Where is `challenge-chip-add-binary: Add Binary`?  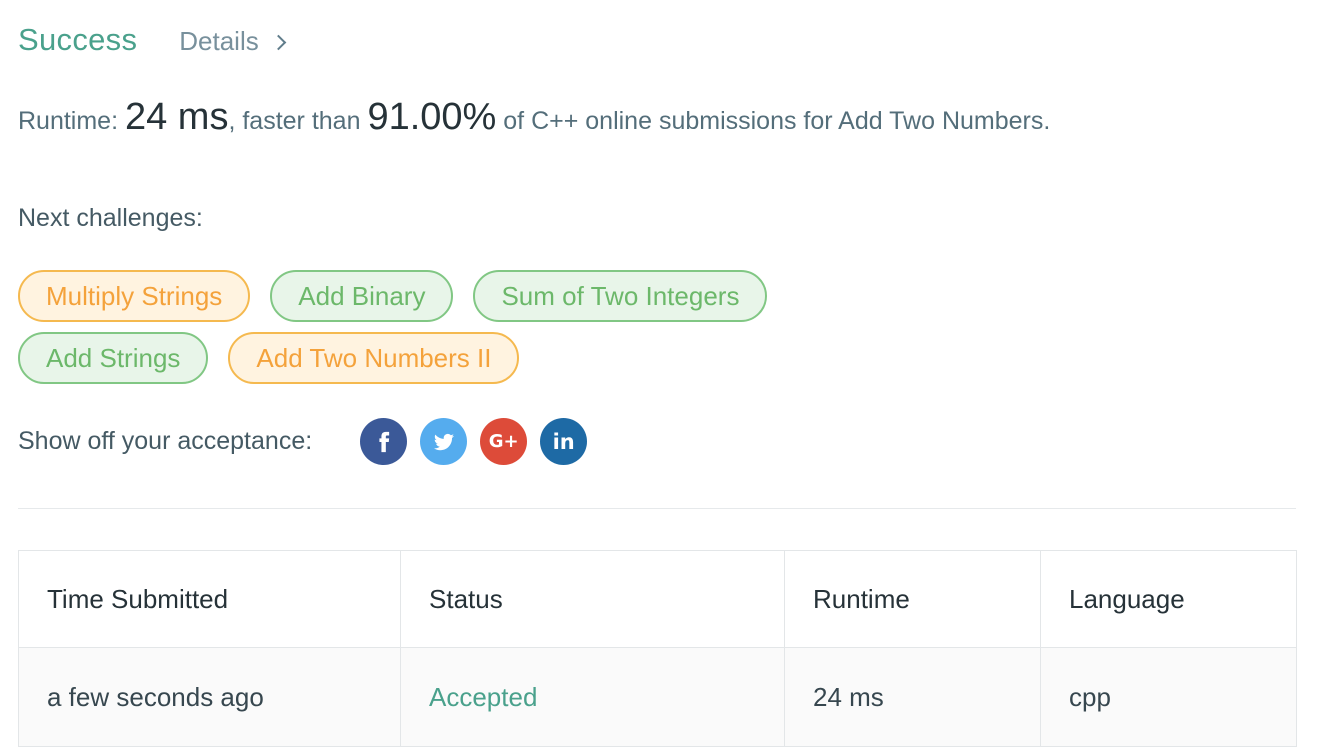 challenge-chip-add-binary: Add Binary is located at coordinates (362, 296).